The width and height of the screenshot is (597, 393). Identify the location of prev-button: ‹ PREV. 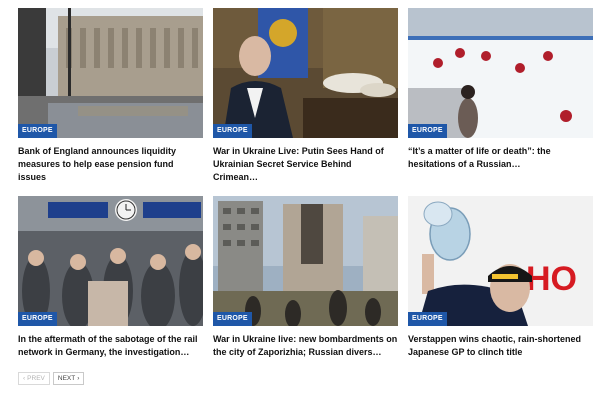
(34, 378).